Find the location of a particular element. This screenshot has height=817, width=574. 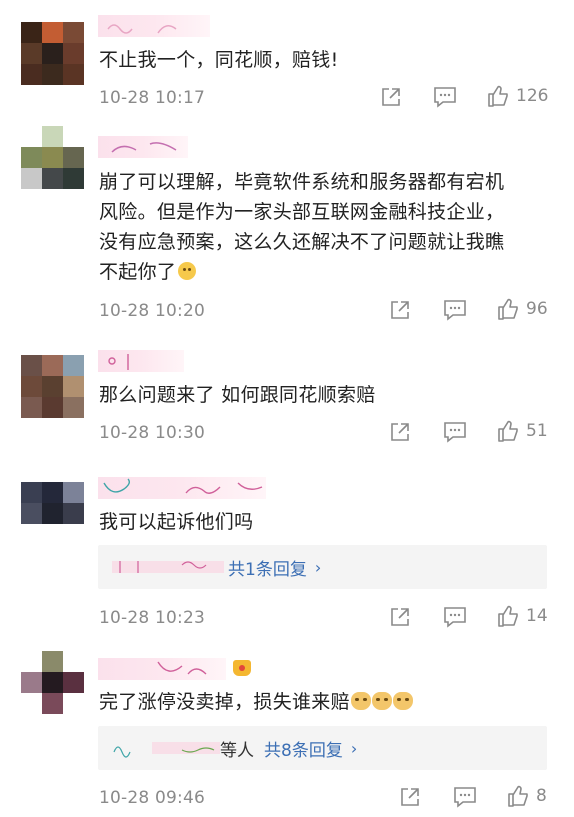

like-button: 8 is located at coordinates (526, 796).